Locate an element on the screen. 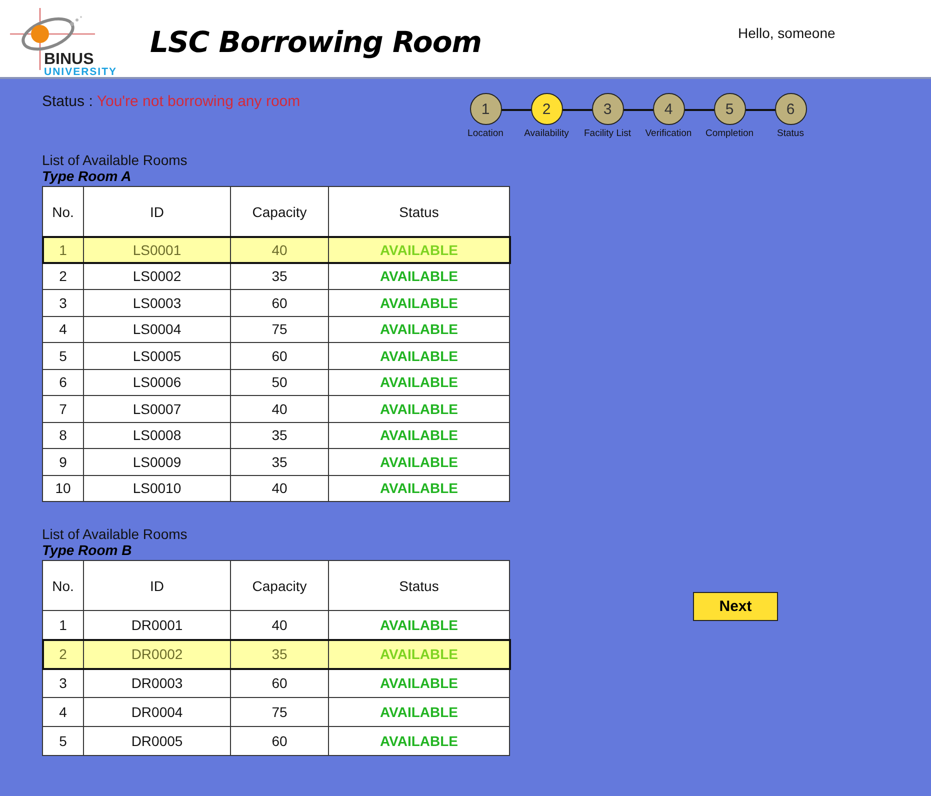 This screenshot has width=931, height=796. table-cell: LS0010 is located at coordinates (157, 488).